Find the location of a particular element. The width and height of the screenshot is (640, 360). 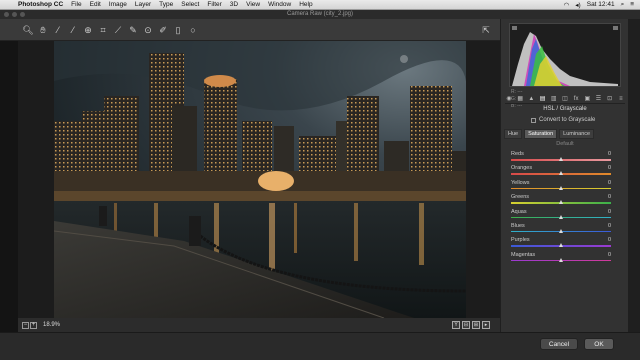

white-balance-tool-icon: ⁄ is located at coordinates (58, 30).